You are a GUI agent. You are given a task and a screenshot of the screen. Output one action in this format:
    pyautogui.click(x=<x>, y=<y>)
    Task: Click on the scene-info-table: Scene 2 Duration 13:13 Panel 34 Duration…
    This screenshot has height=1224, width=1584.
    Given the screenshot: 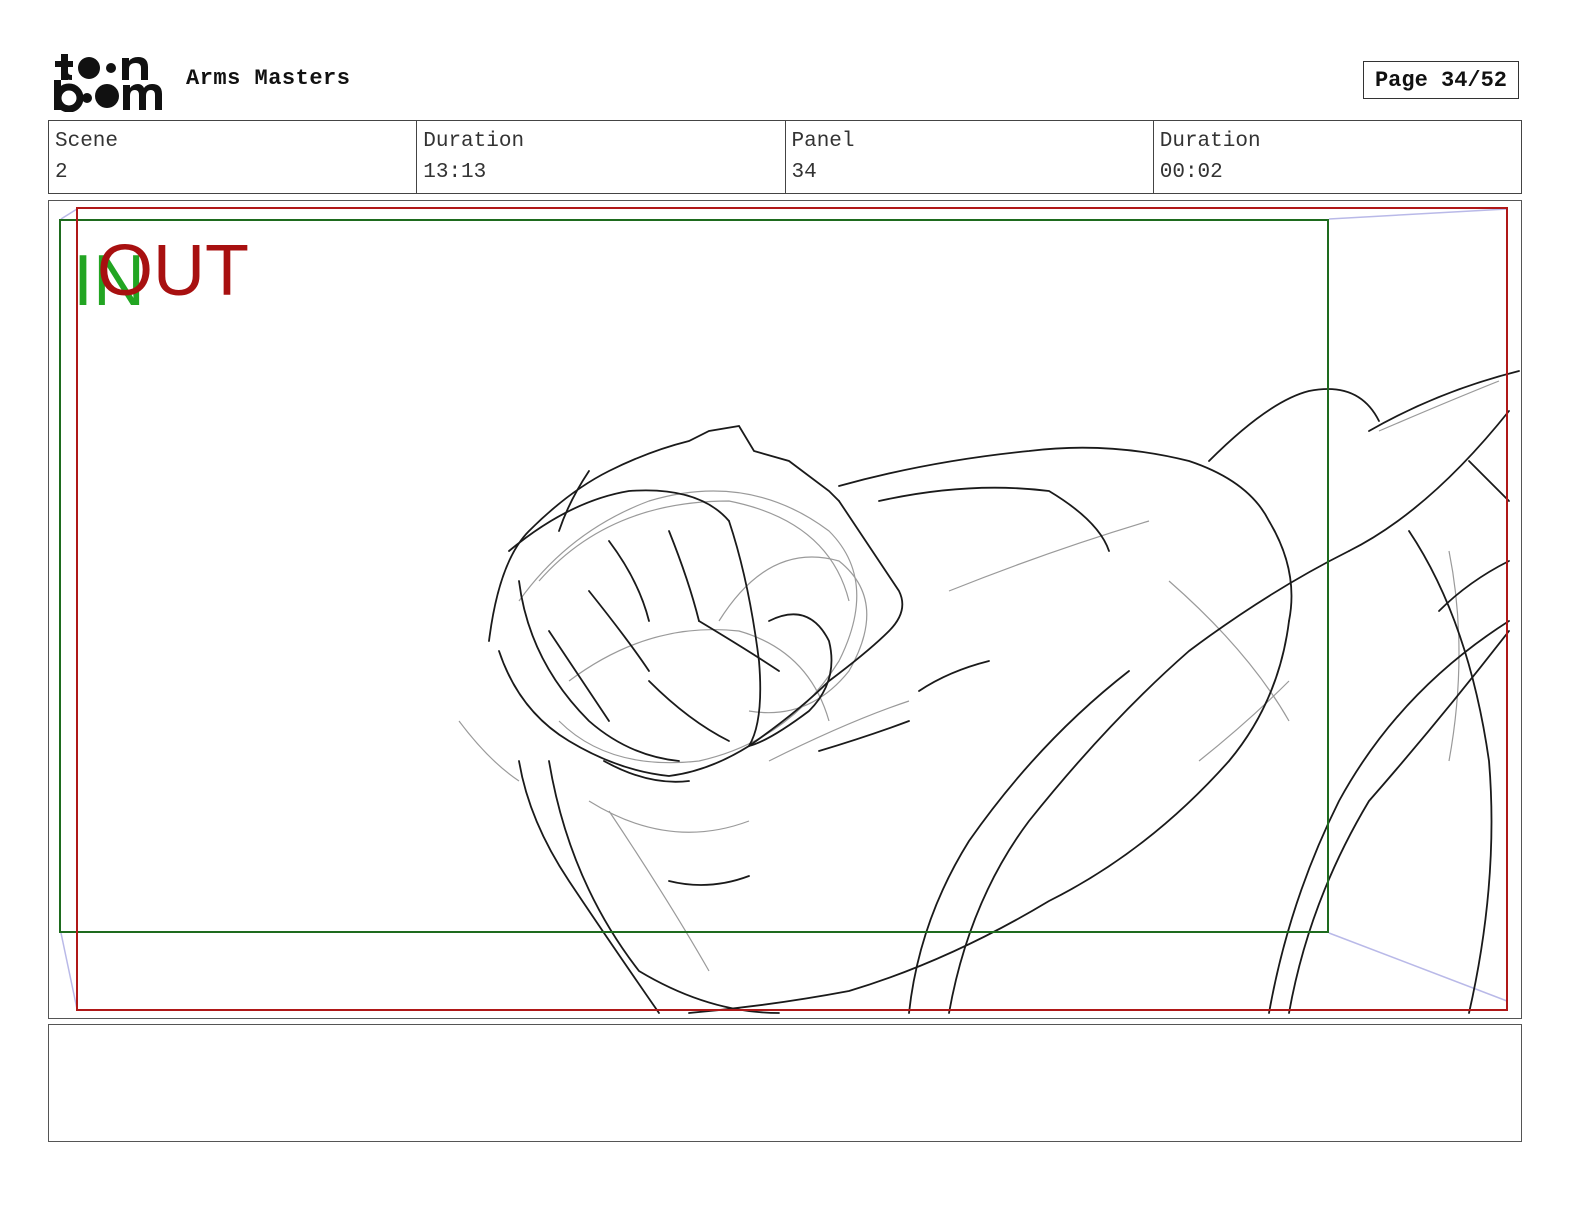 What is the action you would take?
    pyautogui.click(x=785, y=157)
    